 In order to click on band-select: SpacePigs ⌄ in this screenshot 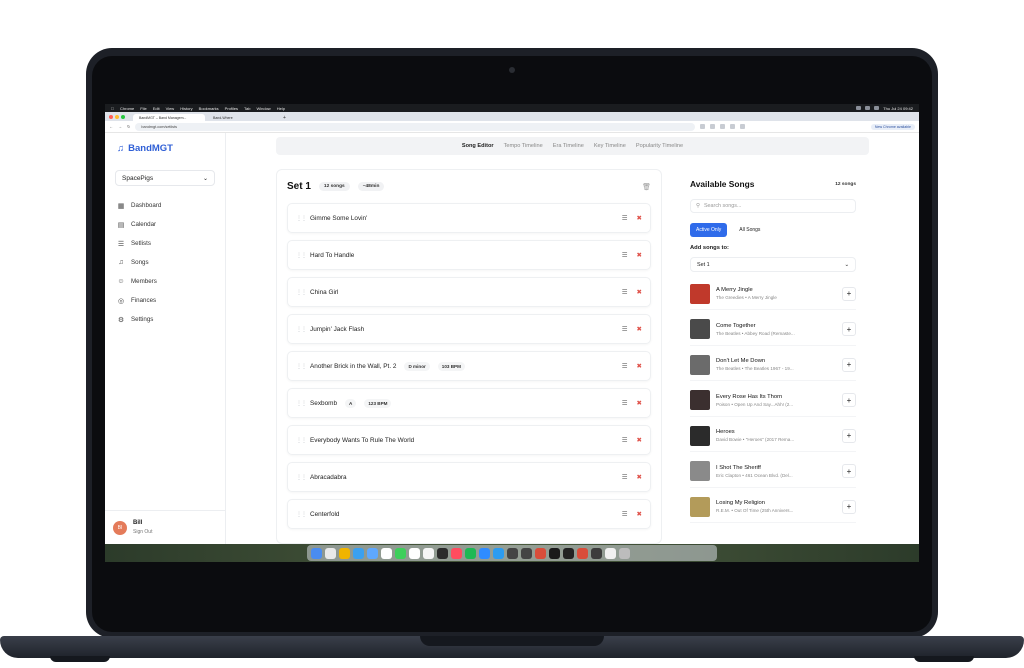, I will do `click(165, 178)`.